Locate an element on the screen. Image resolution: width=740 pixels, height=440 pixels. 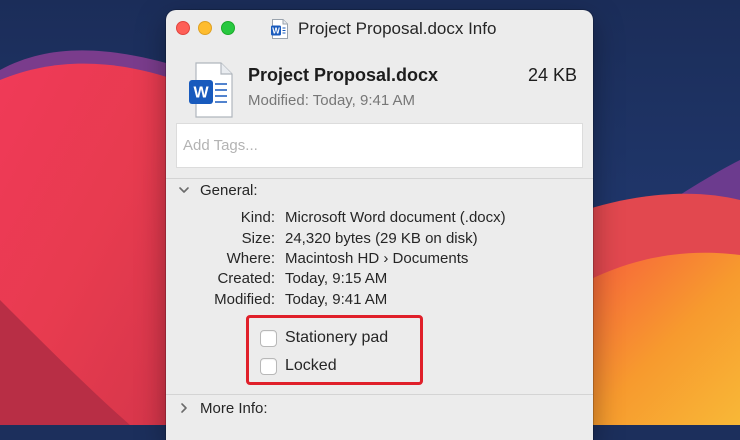
modified-value: Today, 9:41 AM is located at coordinates (336, 299).